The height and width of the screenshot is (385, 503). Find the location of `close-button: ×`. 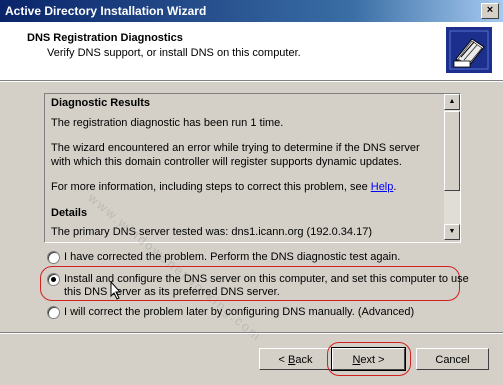

close-button: × is located at coordinates (490, 11).